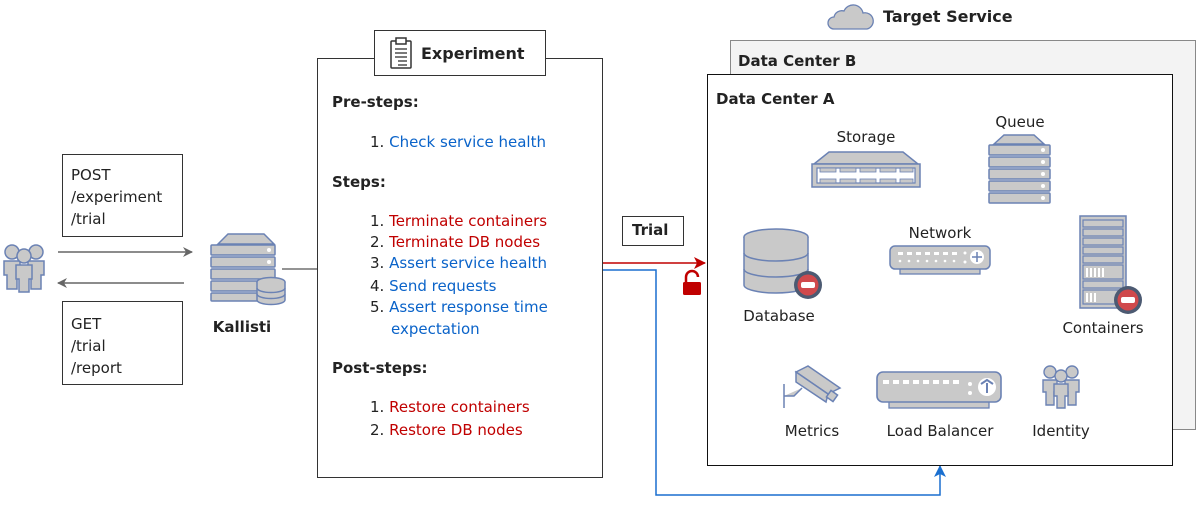 The width and height of the screenshot is (1196, 510). What do you see at coordinates (248, 269) in the screenshot?
I see `kallisti-server-icon` at bounding box center [248, 269].